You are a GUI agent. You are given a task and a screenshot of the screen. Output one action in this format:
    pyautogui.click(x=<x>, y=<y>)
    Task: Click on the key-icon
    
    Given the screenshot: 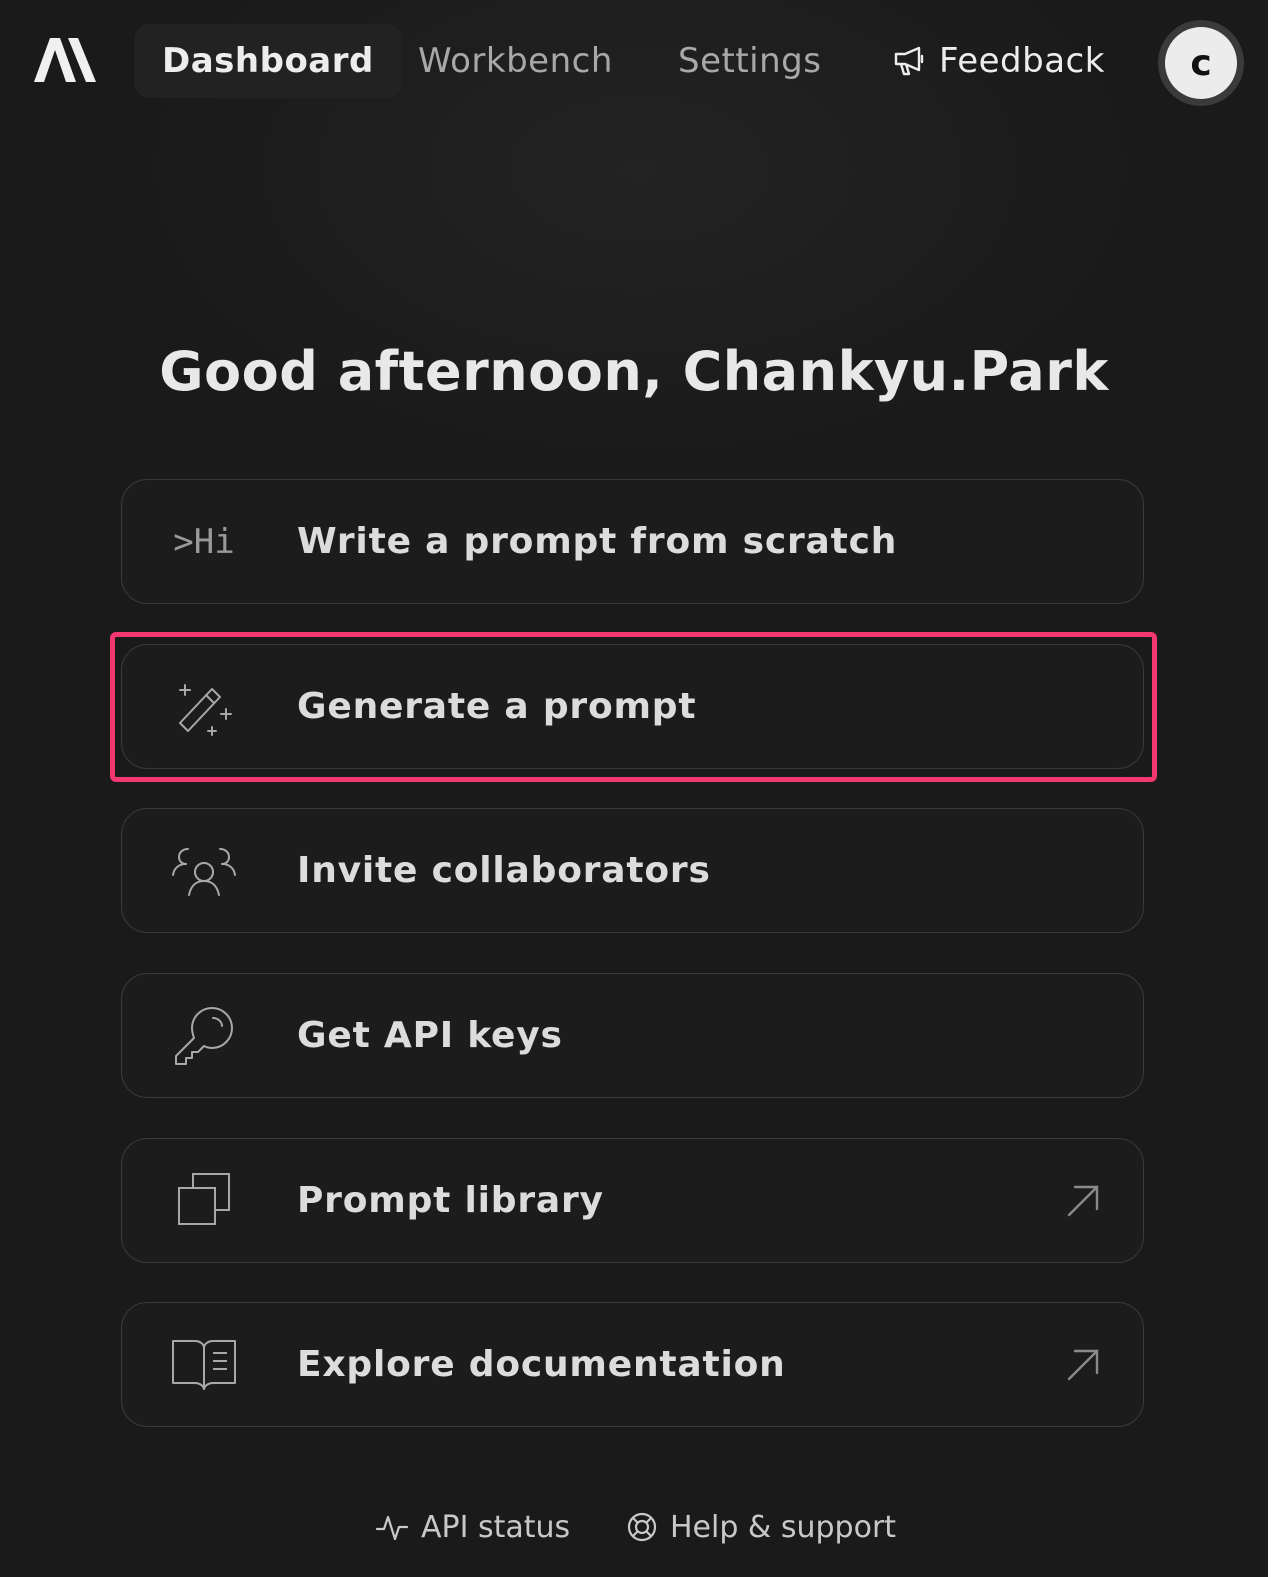 What is the action you would take?
    pyautogui.click(x=204, y=1036)
    